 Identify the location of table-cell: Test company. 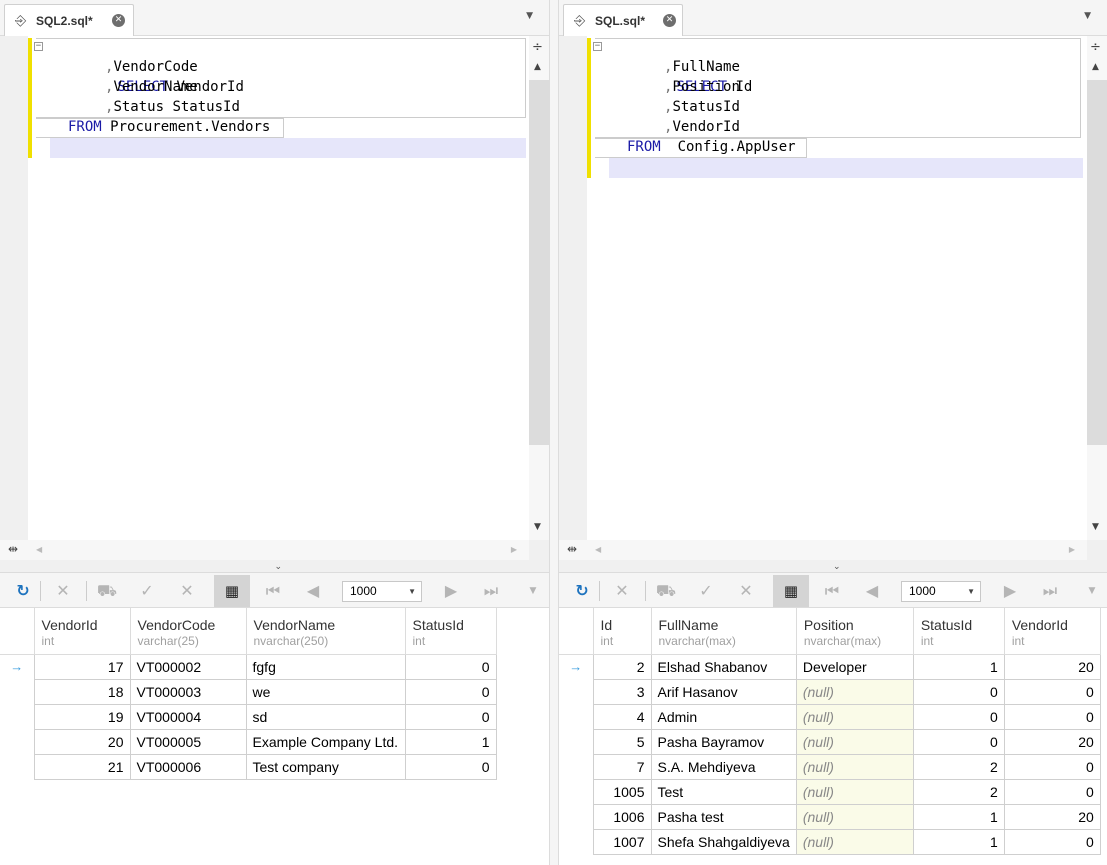
(326, 767).